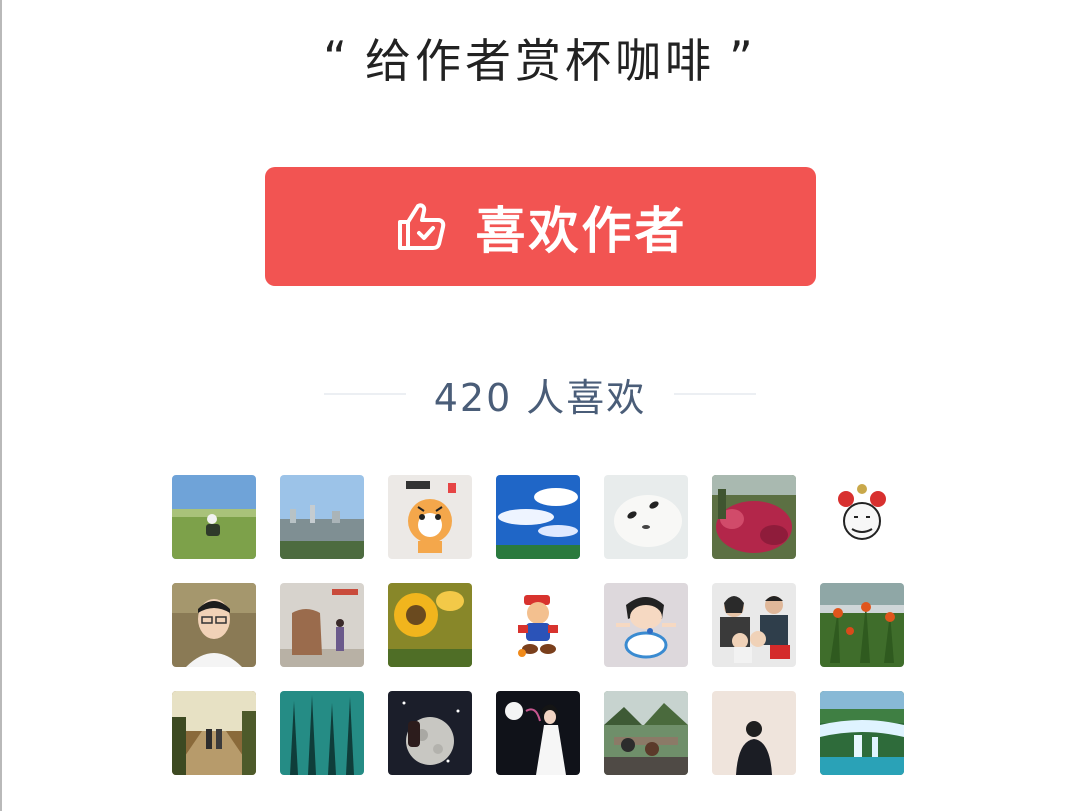  I want to click on thumbs-up-icon, so click(421, 227).